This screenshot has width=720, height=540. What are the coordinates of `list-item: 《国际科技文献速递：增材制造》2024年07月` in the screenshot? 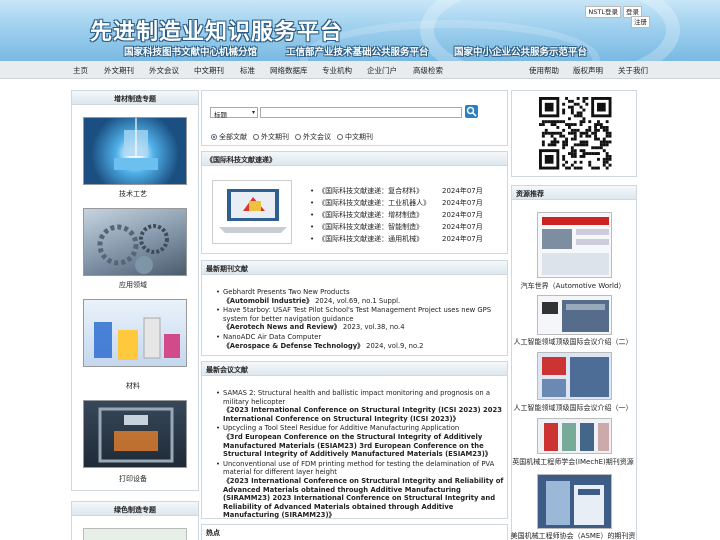 It's located at (405, 215).